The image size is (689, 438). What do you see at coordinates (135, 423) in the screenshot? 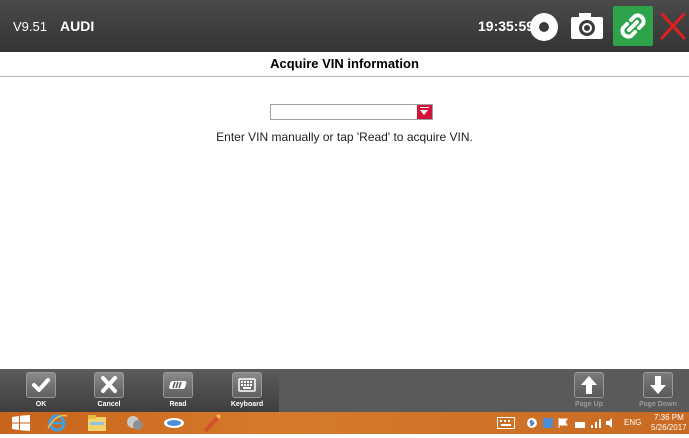
I see `remote-tool-icon` at bounding box center [135, 423].